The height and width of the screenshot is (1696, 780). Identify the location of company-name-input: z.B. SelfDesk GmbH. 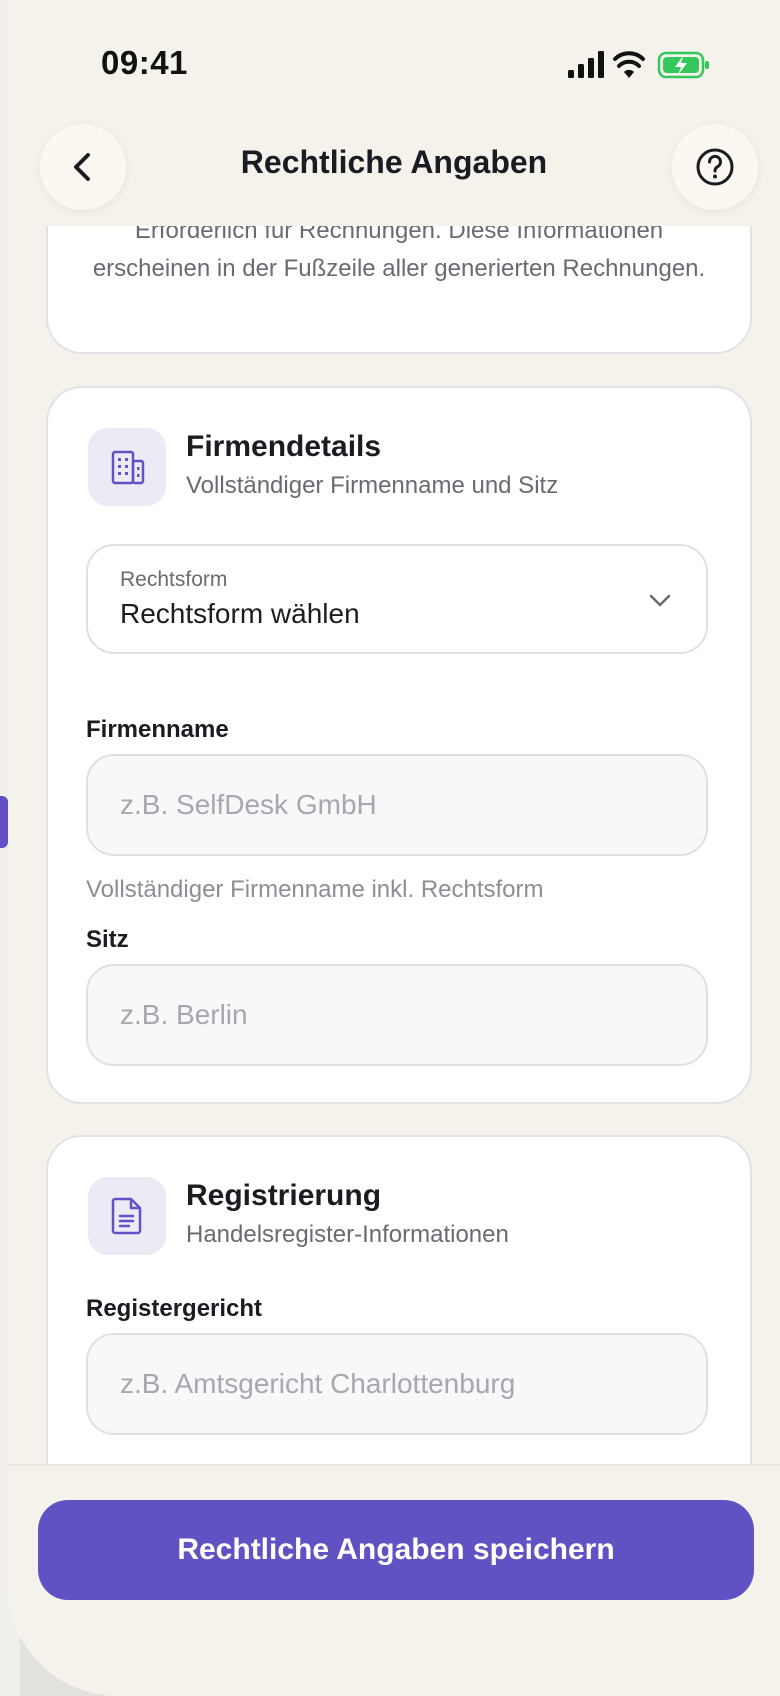
(397, 805).